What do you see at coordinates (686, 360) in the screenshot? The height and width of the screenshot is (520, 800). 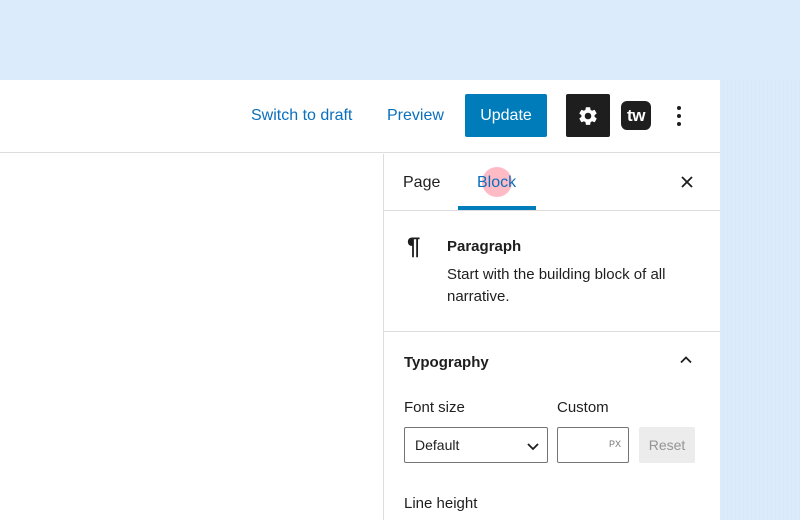 I see `chevron-up-icon` at bounding box center [686, 360].